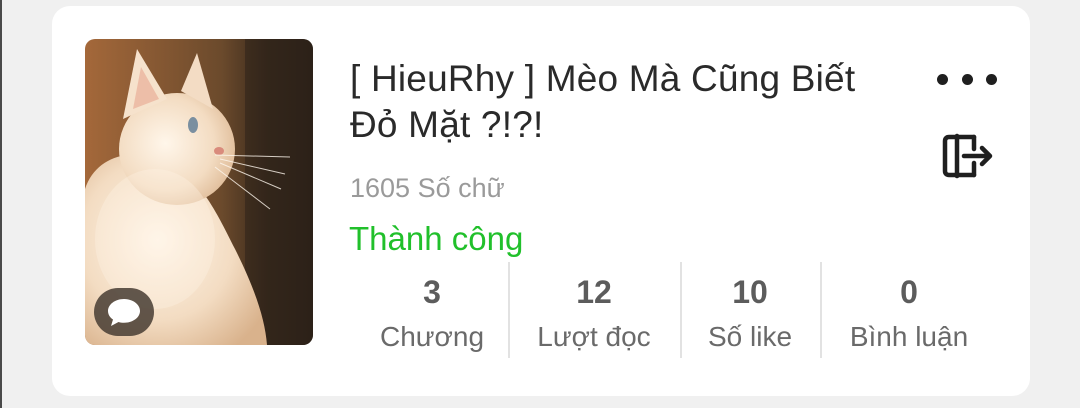  I want to click on stat-comments: 0 Bình luận, so click(909, 310).